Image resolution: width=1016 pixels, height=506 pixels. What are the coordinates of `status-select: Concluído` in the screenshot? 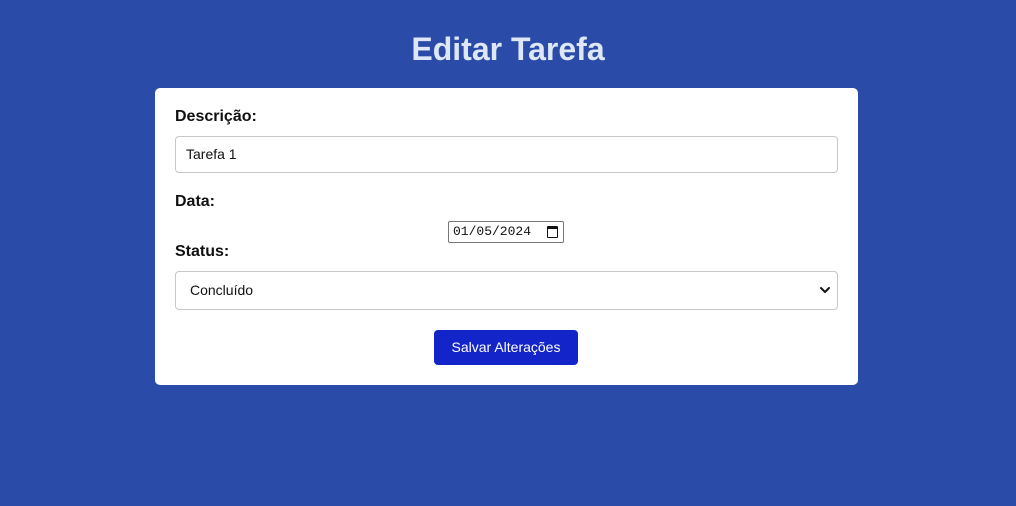 It's located at (506, 290).